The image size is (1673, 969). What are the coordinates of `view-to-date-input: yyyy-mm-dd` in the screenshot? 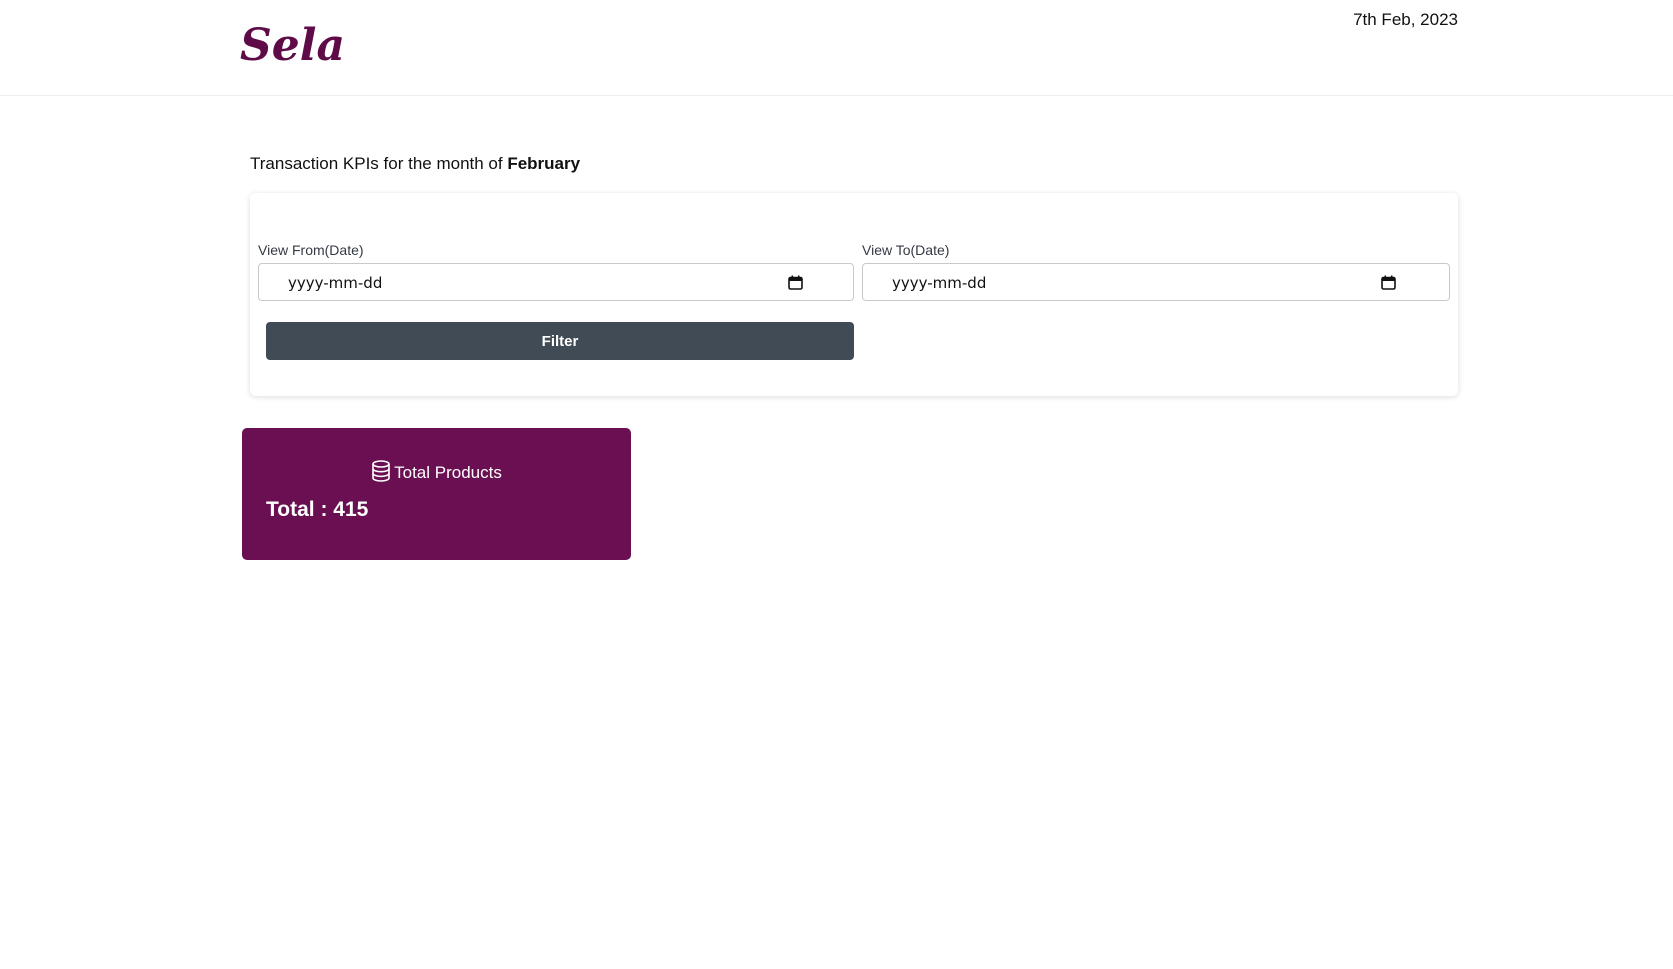 It's located at (1156, 282).